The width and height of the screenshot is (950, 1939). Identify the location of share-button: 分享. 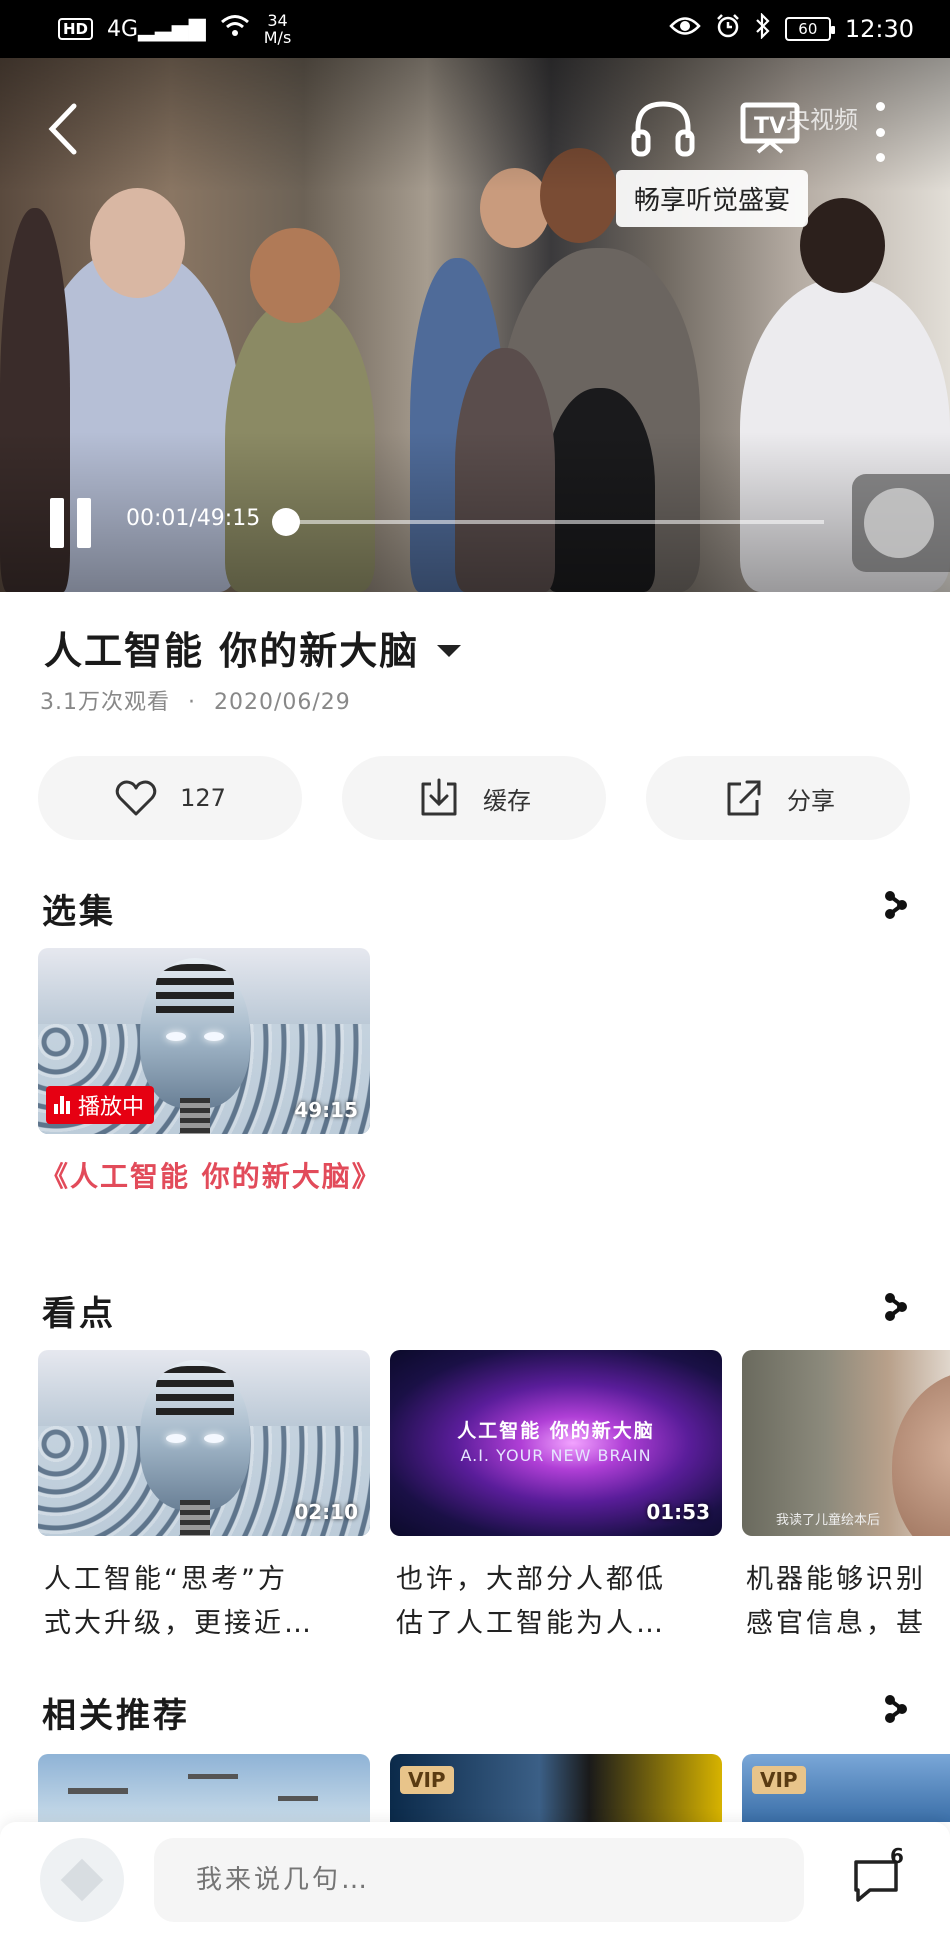
(778, 798).